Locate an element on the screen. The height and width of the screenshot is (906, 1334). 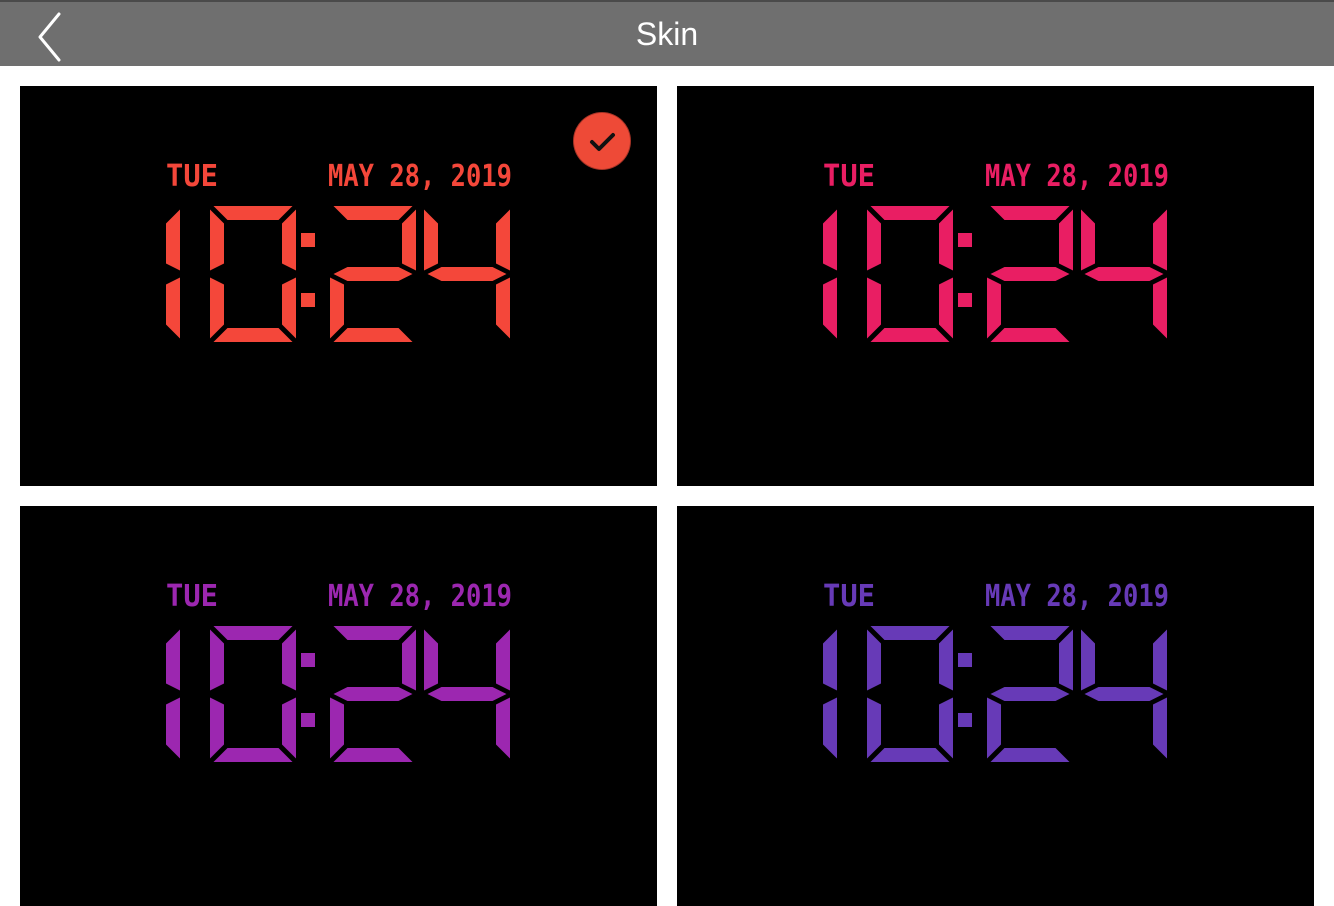
checkmark-icon is located at coordinates (602, 142).